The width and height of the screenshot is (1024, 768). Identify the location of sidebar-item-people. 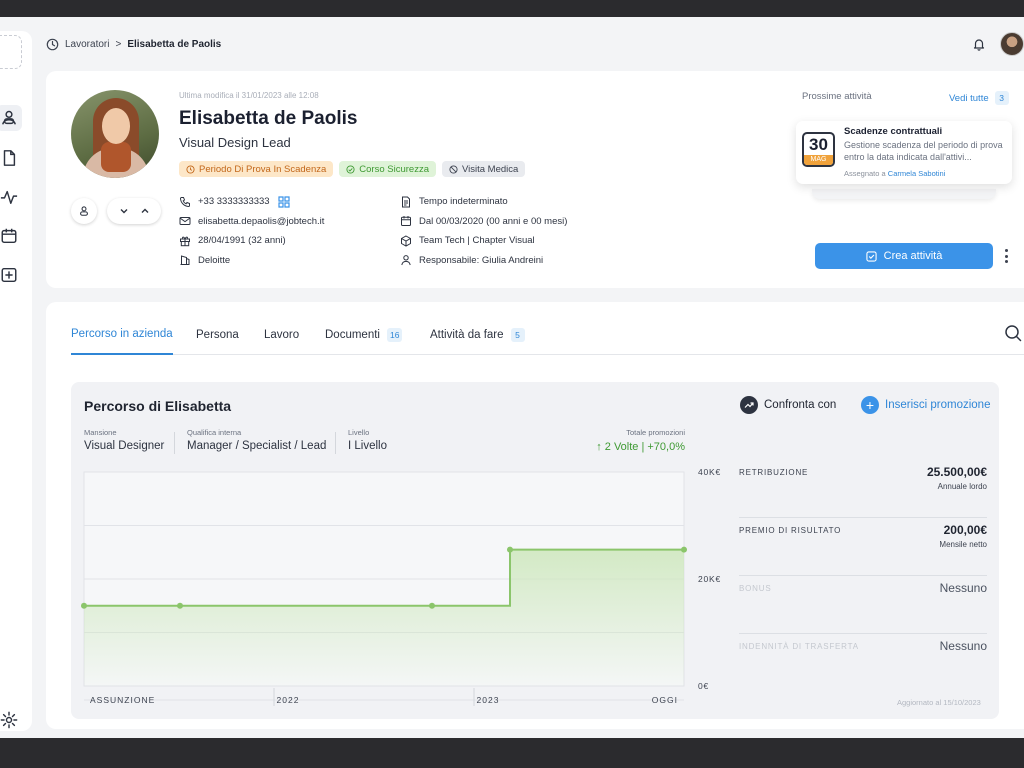
(11, 118).